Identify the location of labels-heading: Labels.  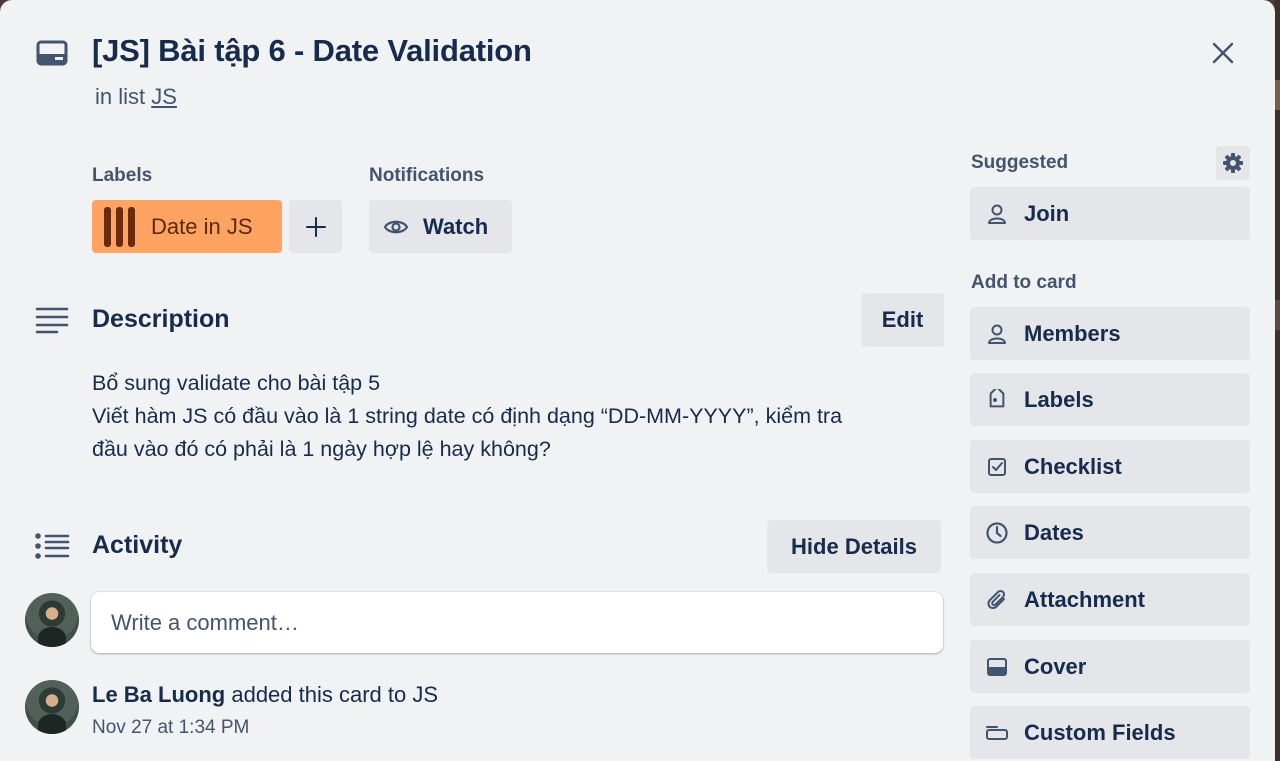
(122, 175).